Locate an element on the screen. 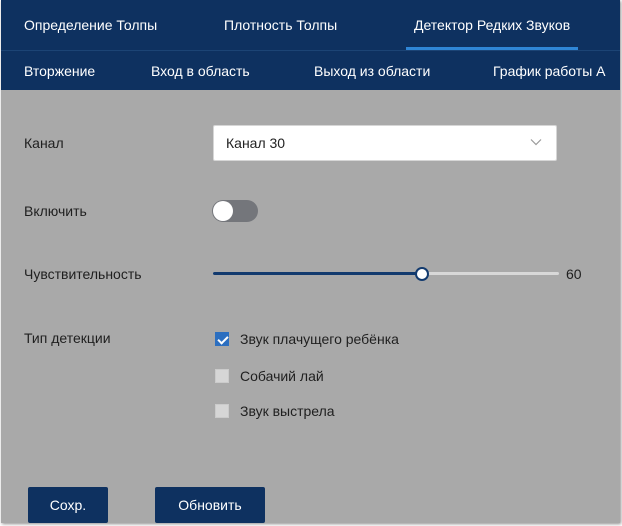 Image resolution: width=622 pixels, height=526 pixels. slider-fill is located at coordinates (317, 273).